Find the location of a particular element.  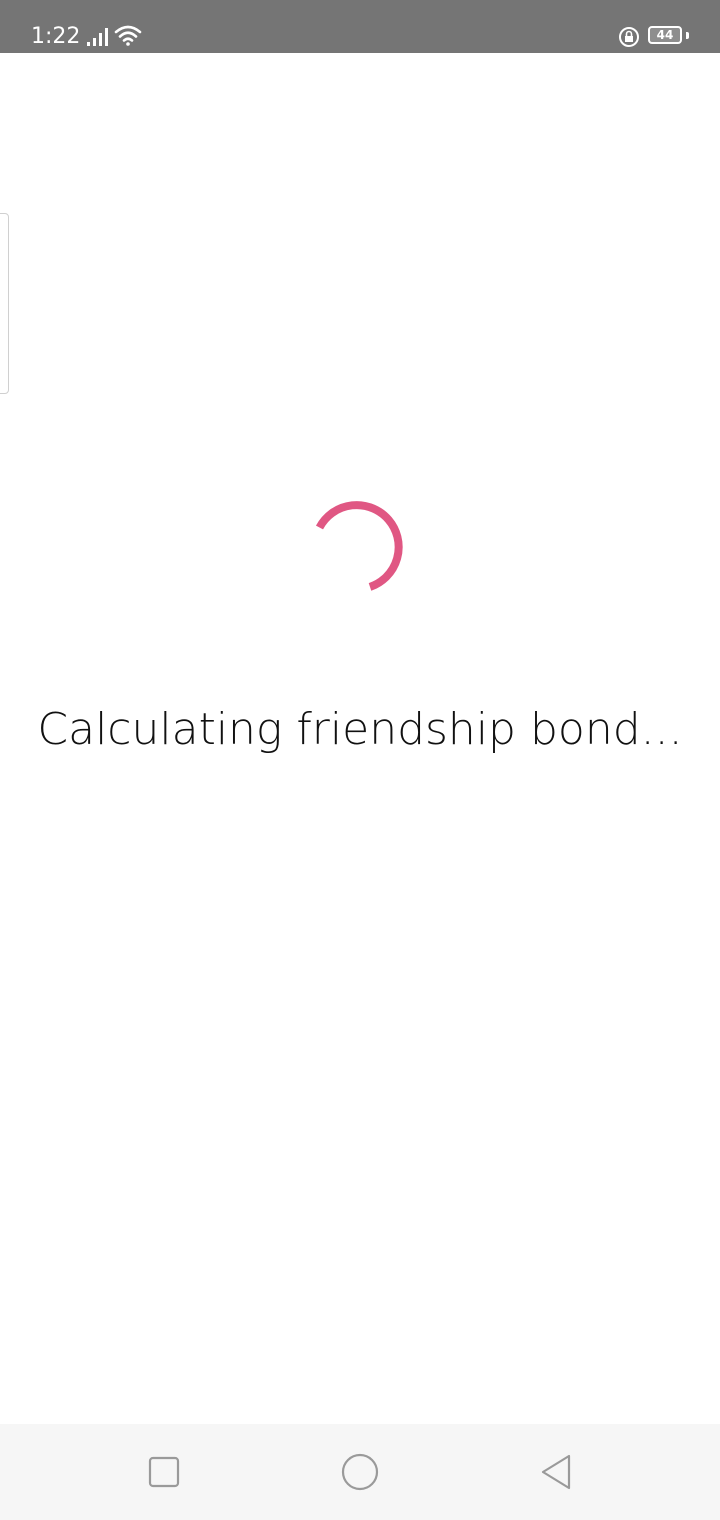

recent-apps-button is located at coordinates (164, 1472).